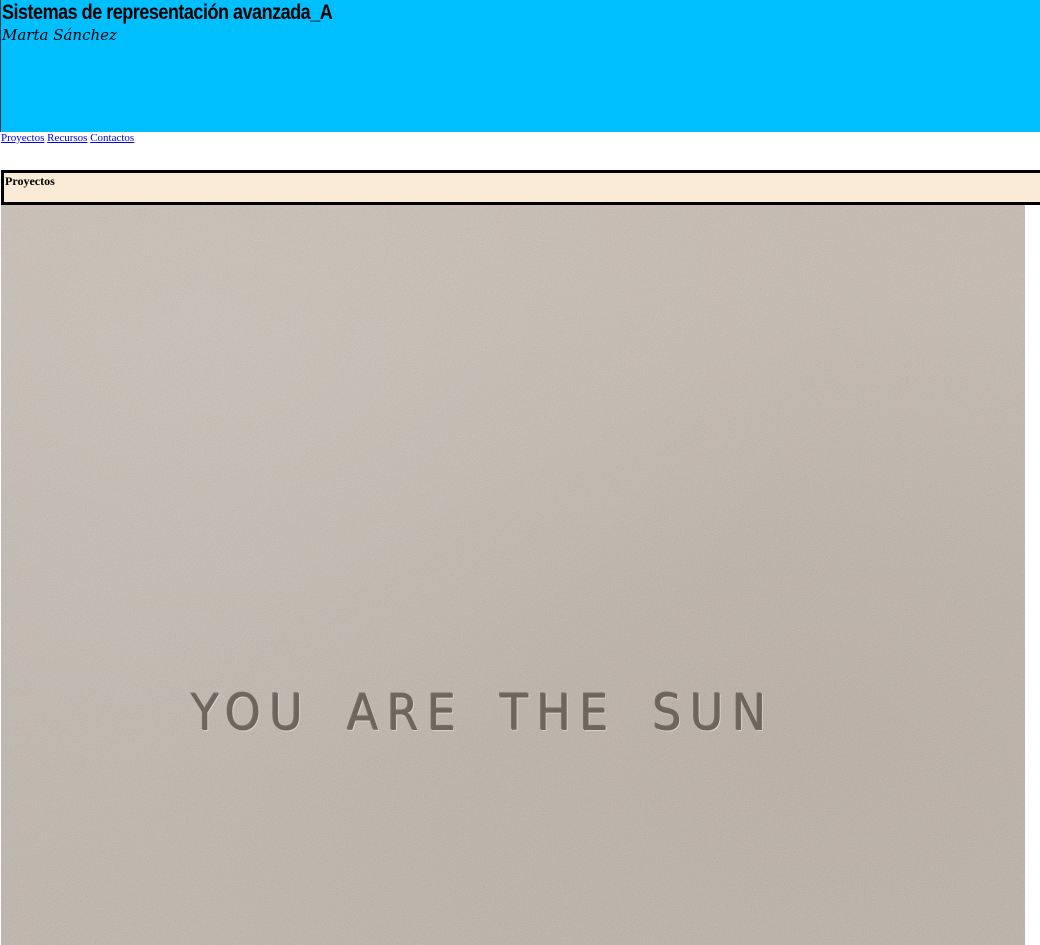 This screenshot has height=945, width=1040. What do you see at coordinates (112, 138) in the screenshot?
I see `nav-link-contactos: Contactos` at bounding box center [112, 138].